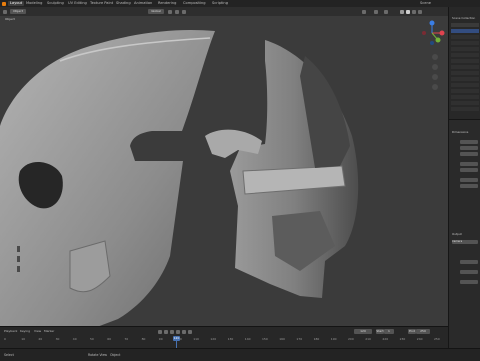 Image resolution: width=480 pixels, height=361 pixels. What do you see at coordinates (101, 3) in the screenshot?
I see `tab-texture-paint: Texture Paint` at bounding box center [101, 3].